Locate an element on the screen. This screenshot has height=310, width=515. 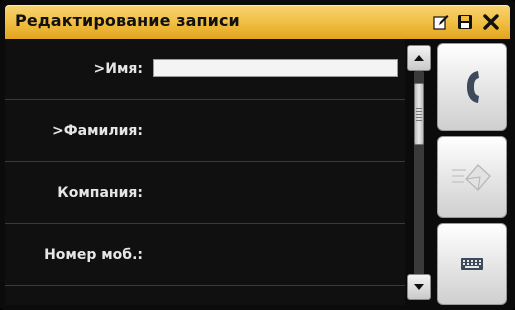
vertical-scrollbar is located at coordinates (419, 172).